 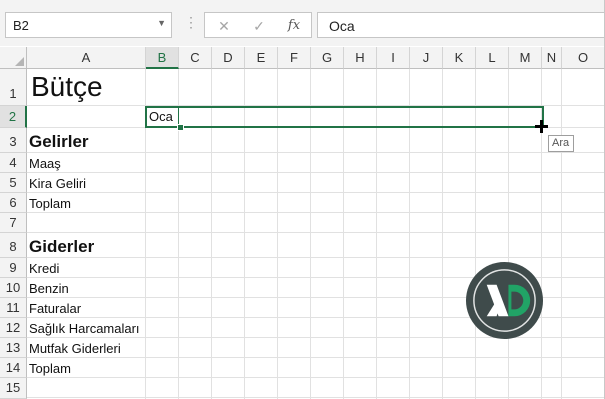 What do you see at coordinates (13, 368) in the screenshot?
I see `row-header-14: 14` at bounding box center [13, 368].